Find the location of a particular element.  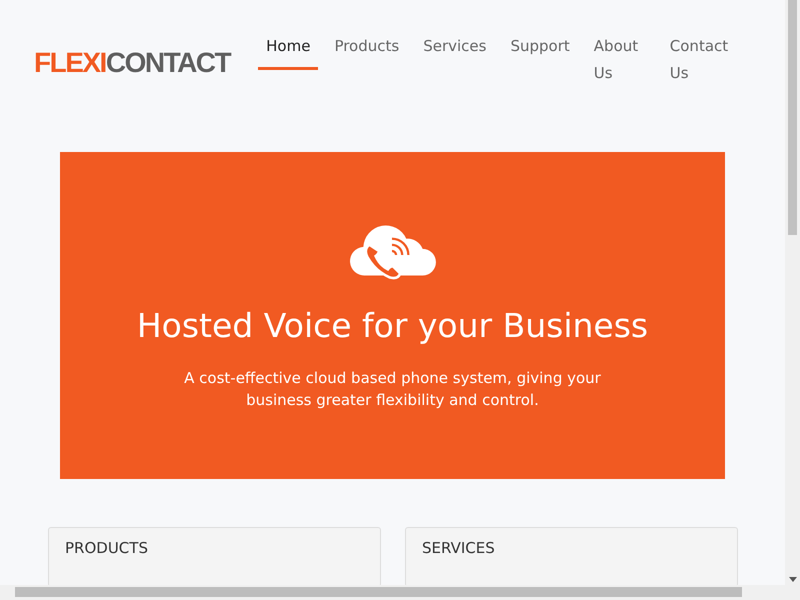

horizontal-scrollbar is located at coordinates (400, 592).